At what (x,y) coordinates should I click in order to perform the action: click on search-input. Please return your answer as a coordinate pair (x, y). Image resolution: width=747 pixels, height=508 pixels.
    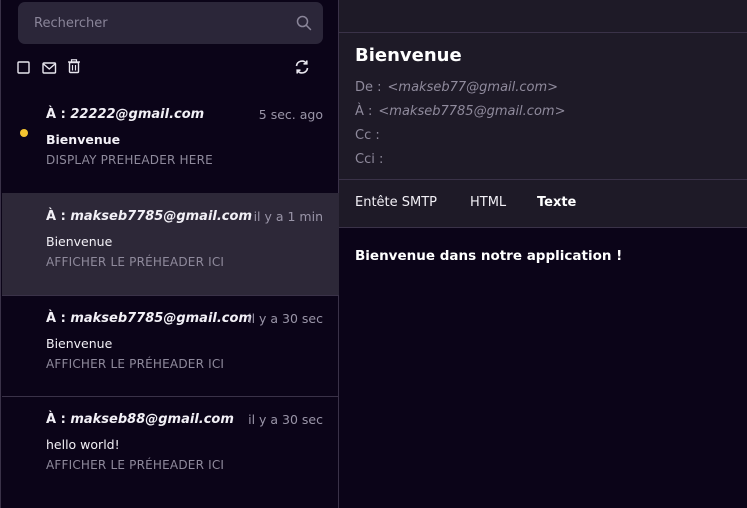
    Looking at the image, I should click on (153, 23).